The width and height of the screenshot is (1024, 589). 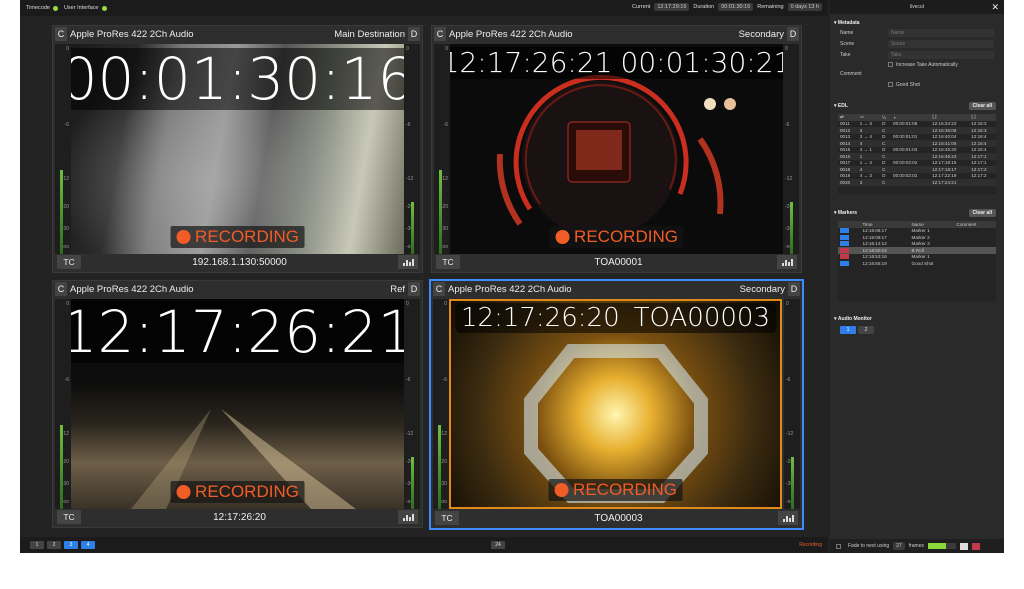 I want to click on current-value: 12:17:29:16, so click(x=672, y=7).